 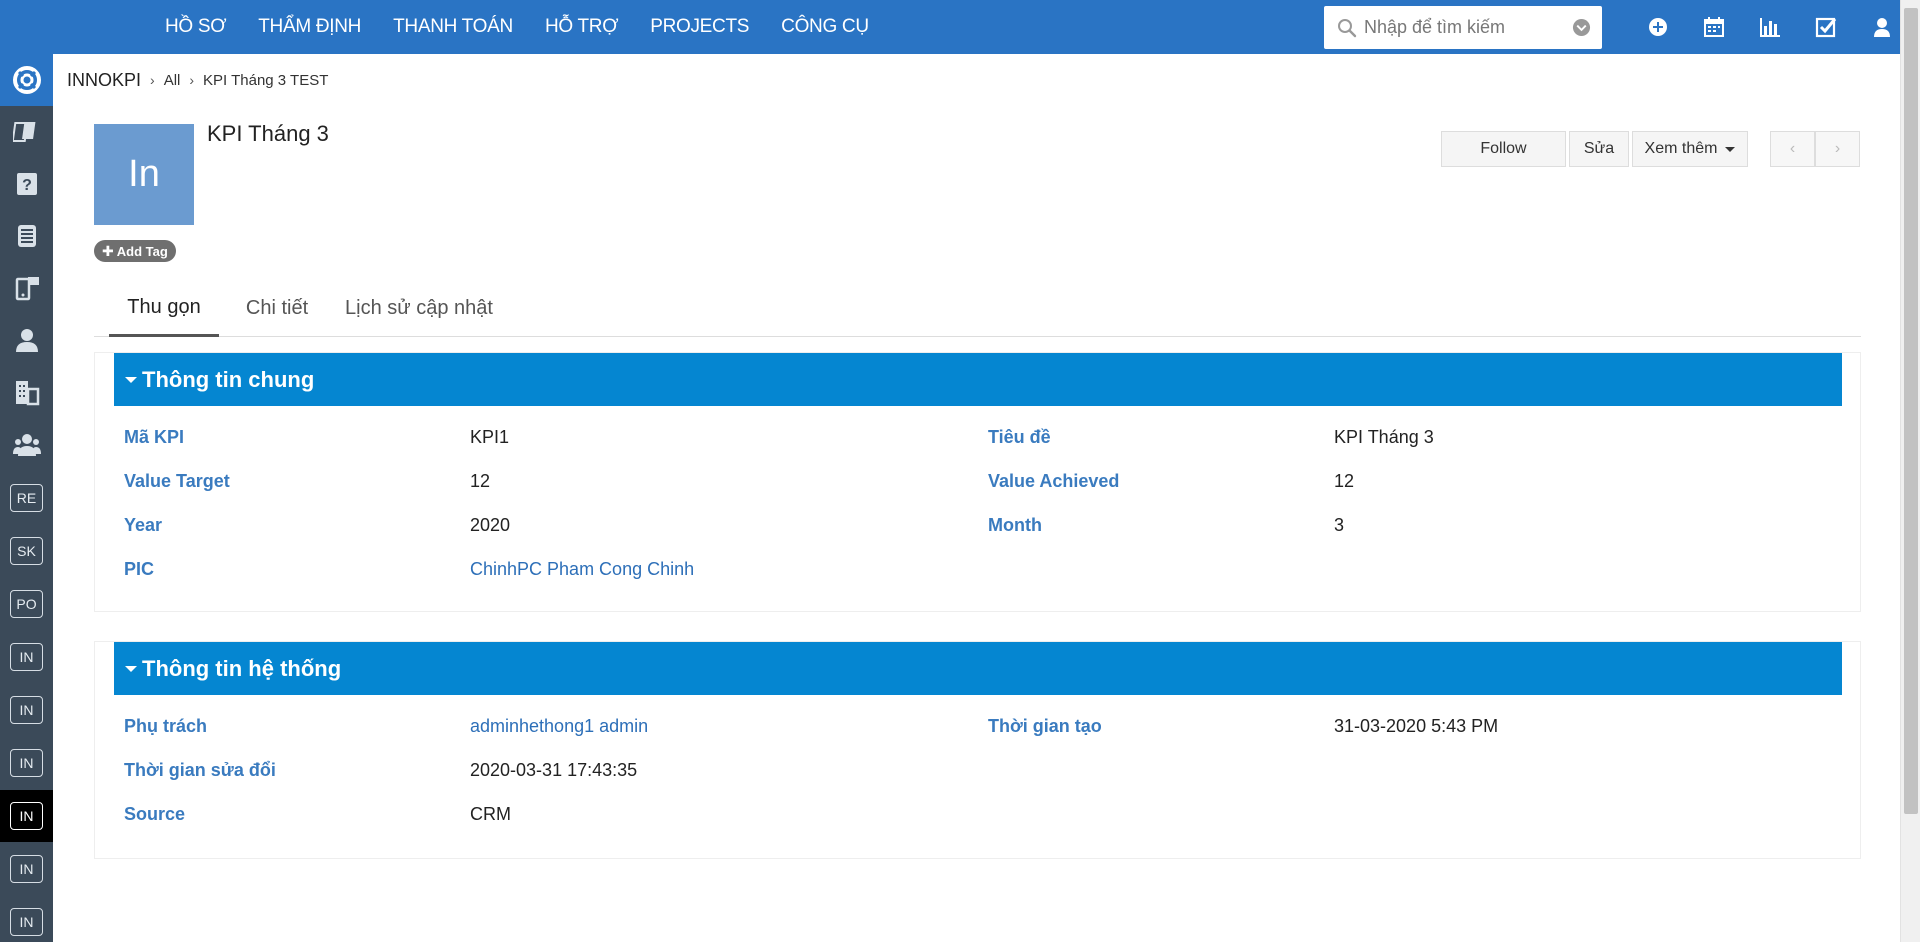 I want to click on sidebar-item-organizations, so click(x=26, y=392).